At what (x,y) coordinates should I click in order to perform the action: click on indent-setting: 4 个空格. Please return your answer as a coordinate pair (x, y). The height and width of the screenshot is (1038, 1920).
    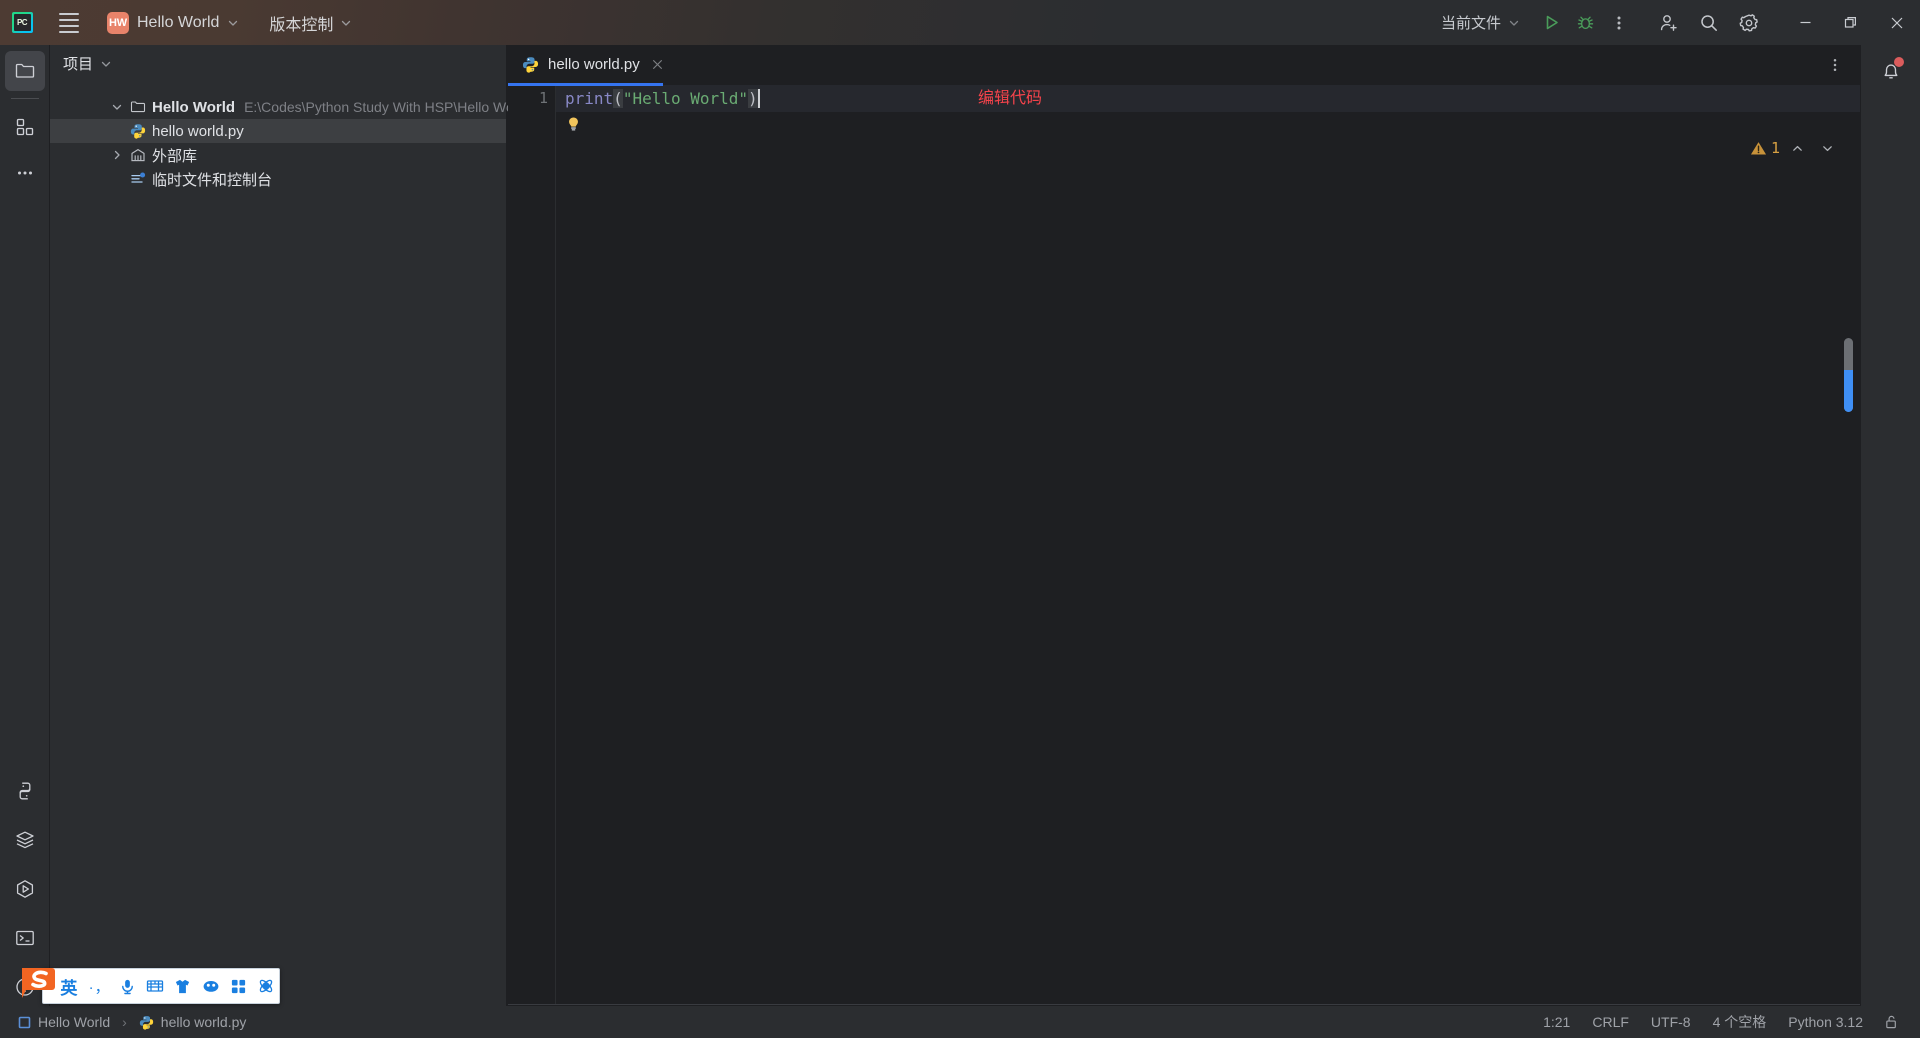
    Looking at the image, I should click on (1740, 1022).